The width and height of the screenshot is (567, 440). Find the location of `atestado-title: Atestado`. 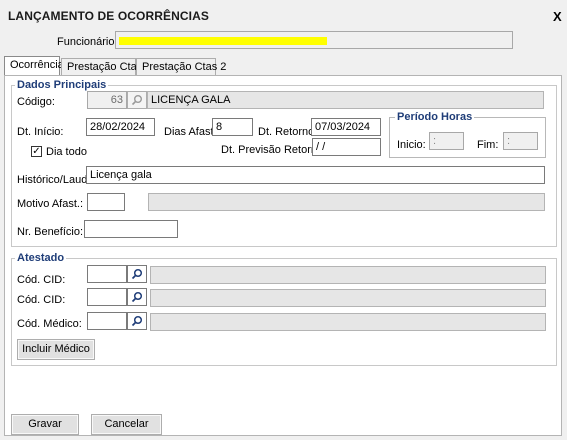

atestado-title: Atestado is located at coordinates (41, 258).